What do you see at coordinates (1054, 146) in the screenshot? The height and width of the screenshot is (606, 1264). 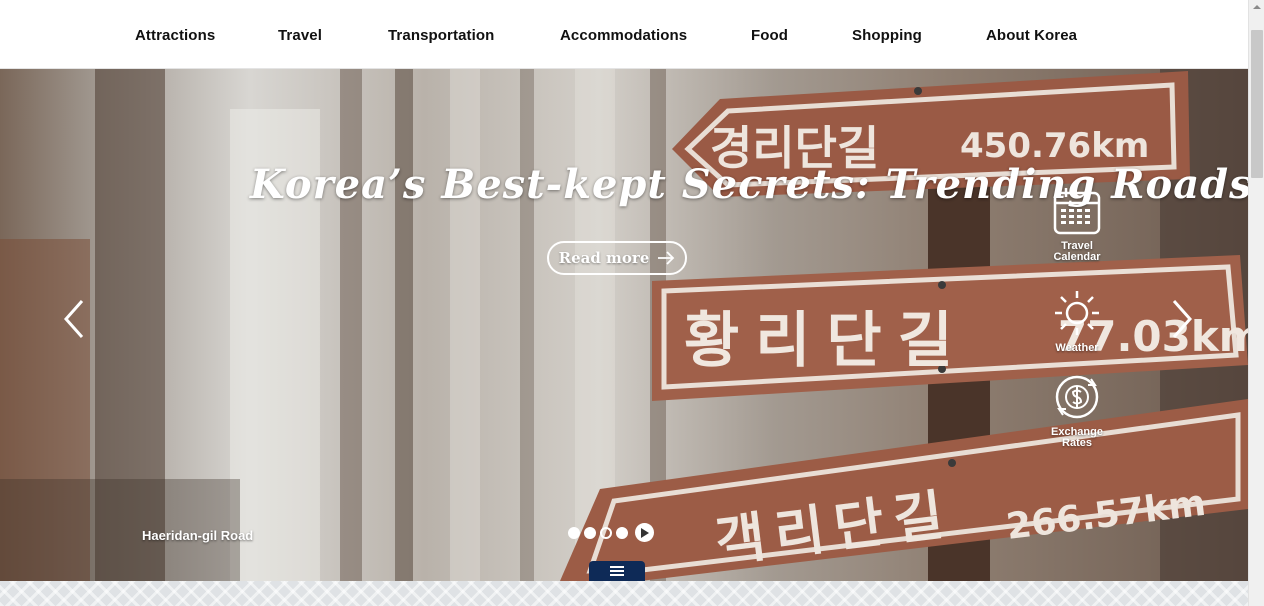 I see `sign-distance-top: 450.76km` at bounding box center [1054, 146].